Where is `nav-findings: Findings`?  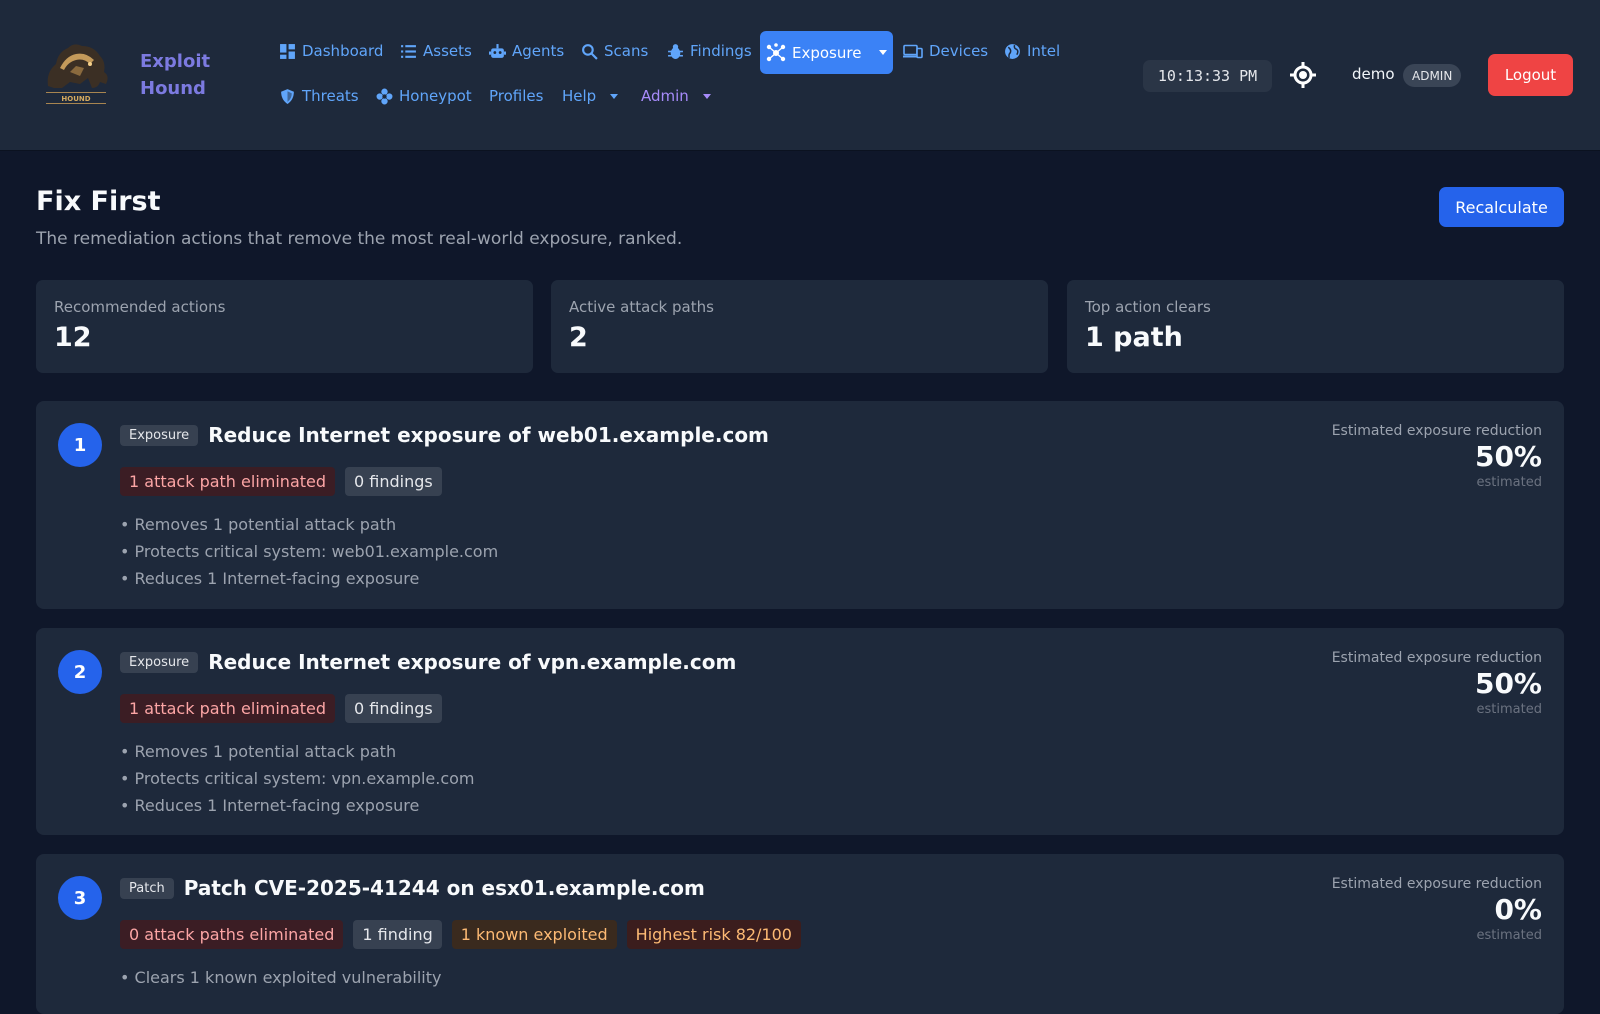
nav-findings: Findings is located at coordinates (709, 51).